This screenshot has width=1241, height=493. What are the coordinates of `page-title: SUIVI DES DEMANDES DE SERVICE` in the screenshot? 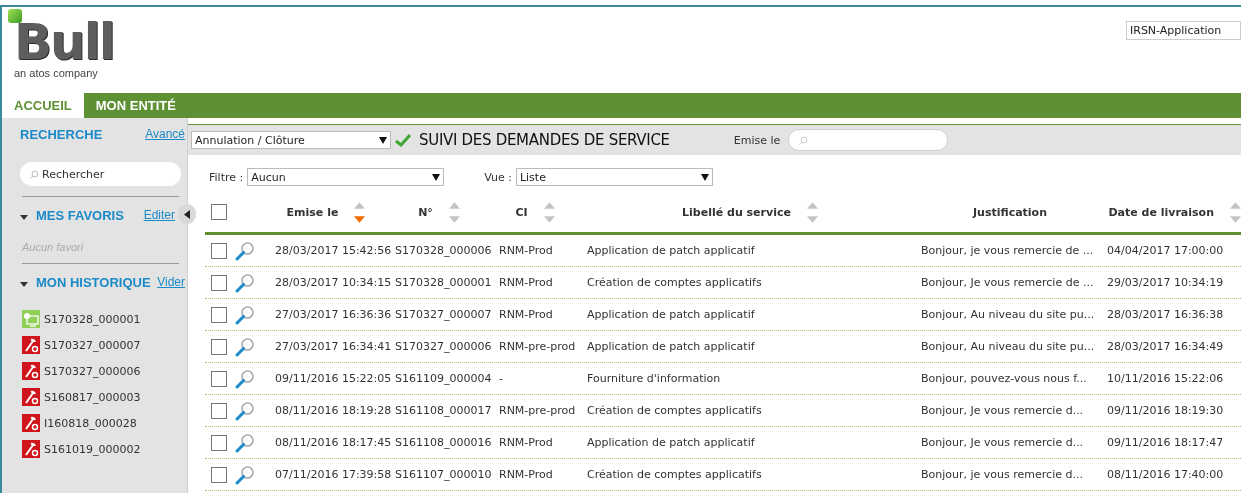 It's located at (544, 140).